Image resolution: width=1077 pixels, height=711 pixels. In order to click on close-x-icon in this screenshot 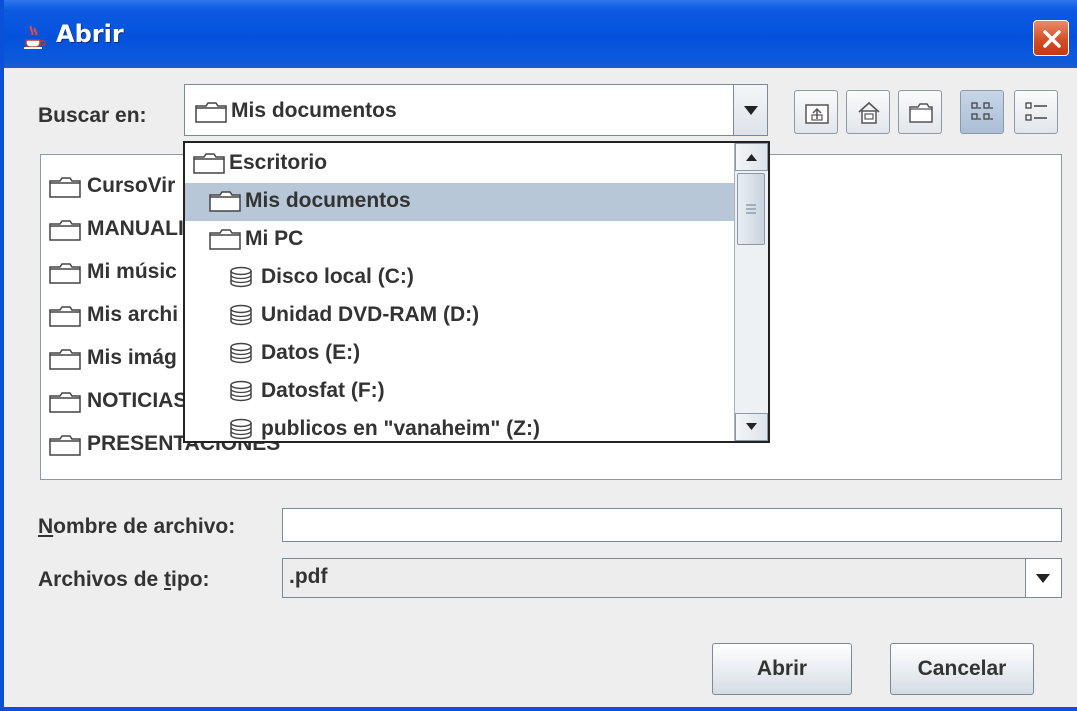, I will do `click(1052, 39)`.